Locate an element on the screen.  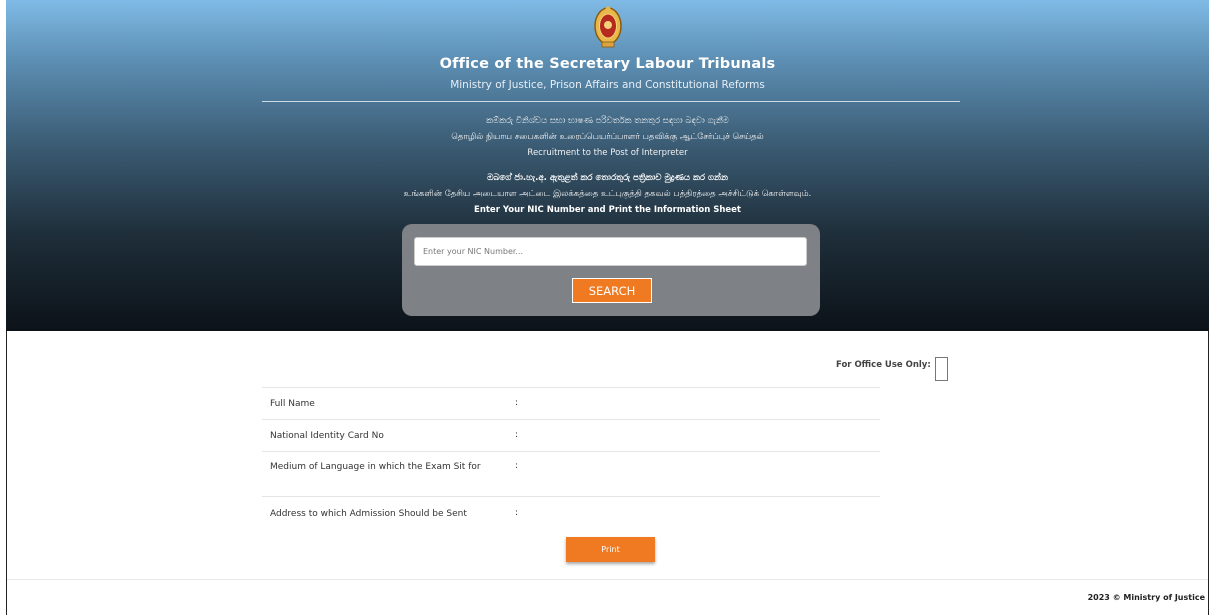
details-label: Full Name is located at coordinates (292, 404).